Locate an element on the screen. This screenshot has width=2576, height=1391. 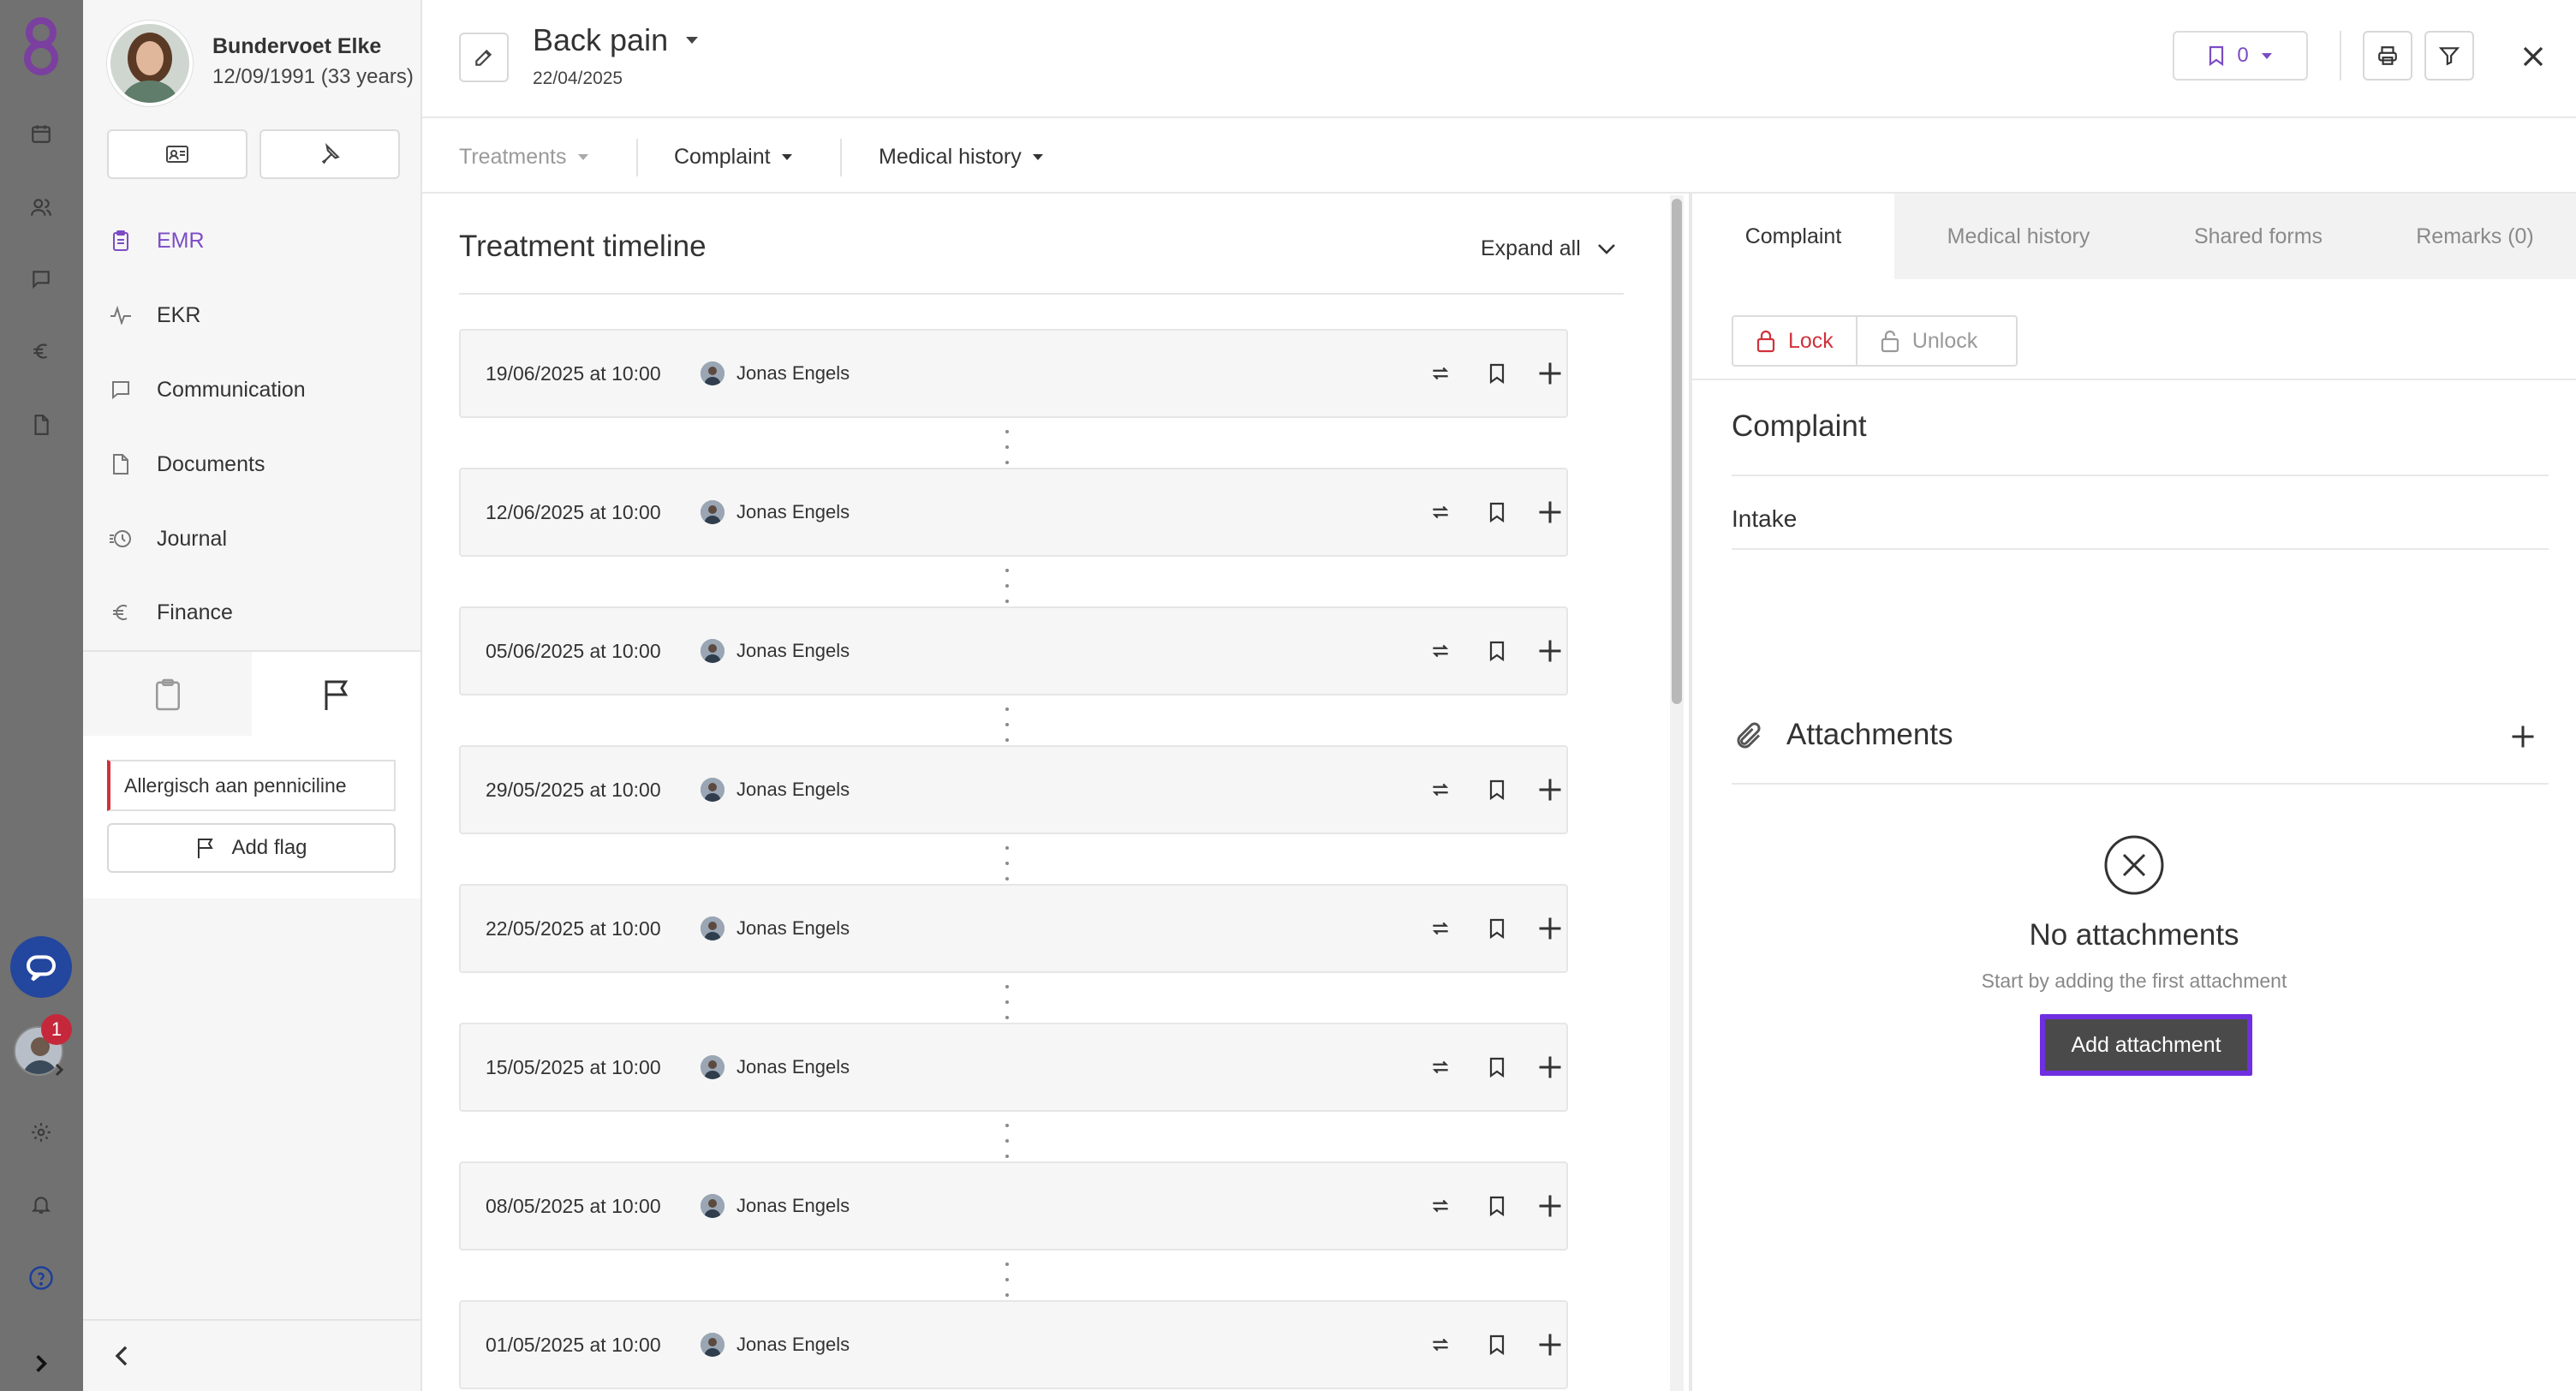
print-button is located at coordinates (2387, 56).